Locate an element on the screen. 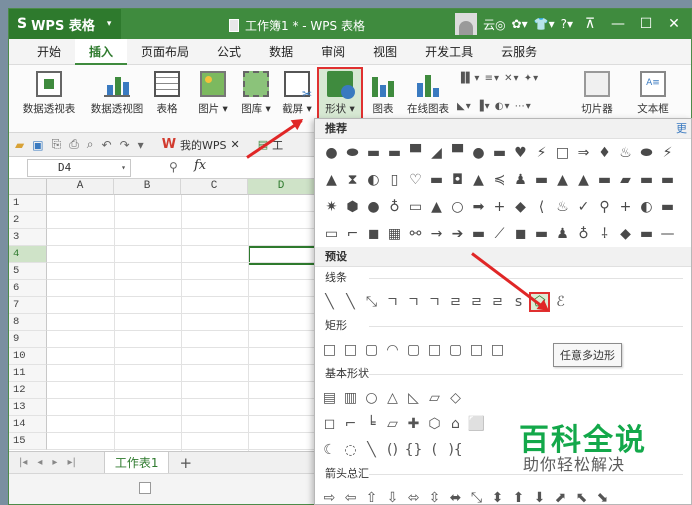 This screenshot has height=505, width=692. tab-developer: 开发工具 is located at coordinates (449, 52).